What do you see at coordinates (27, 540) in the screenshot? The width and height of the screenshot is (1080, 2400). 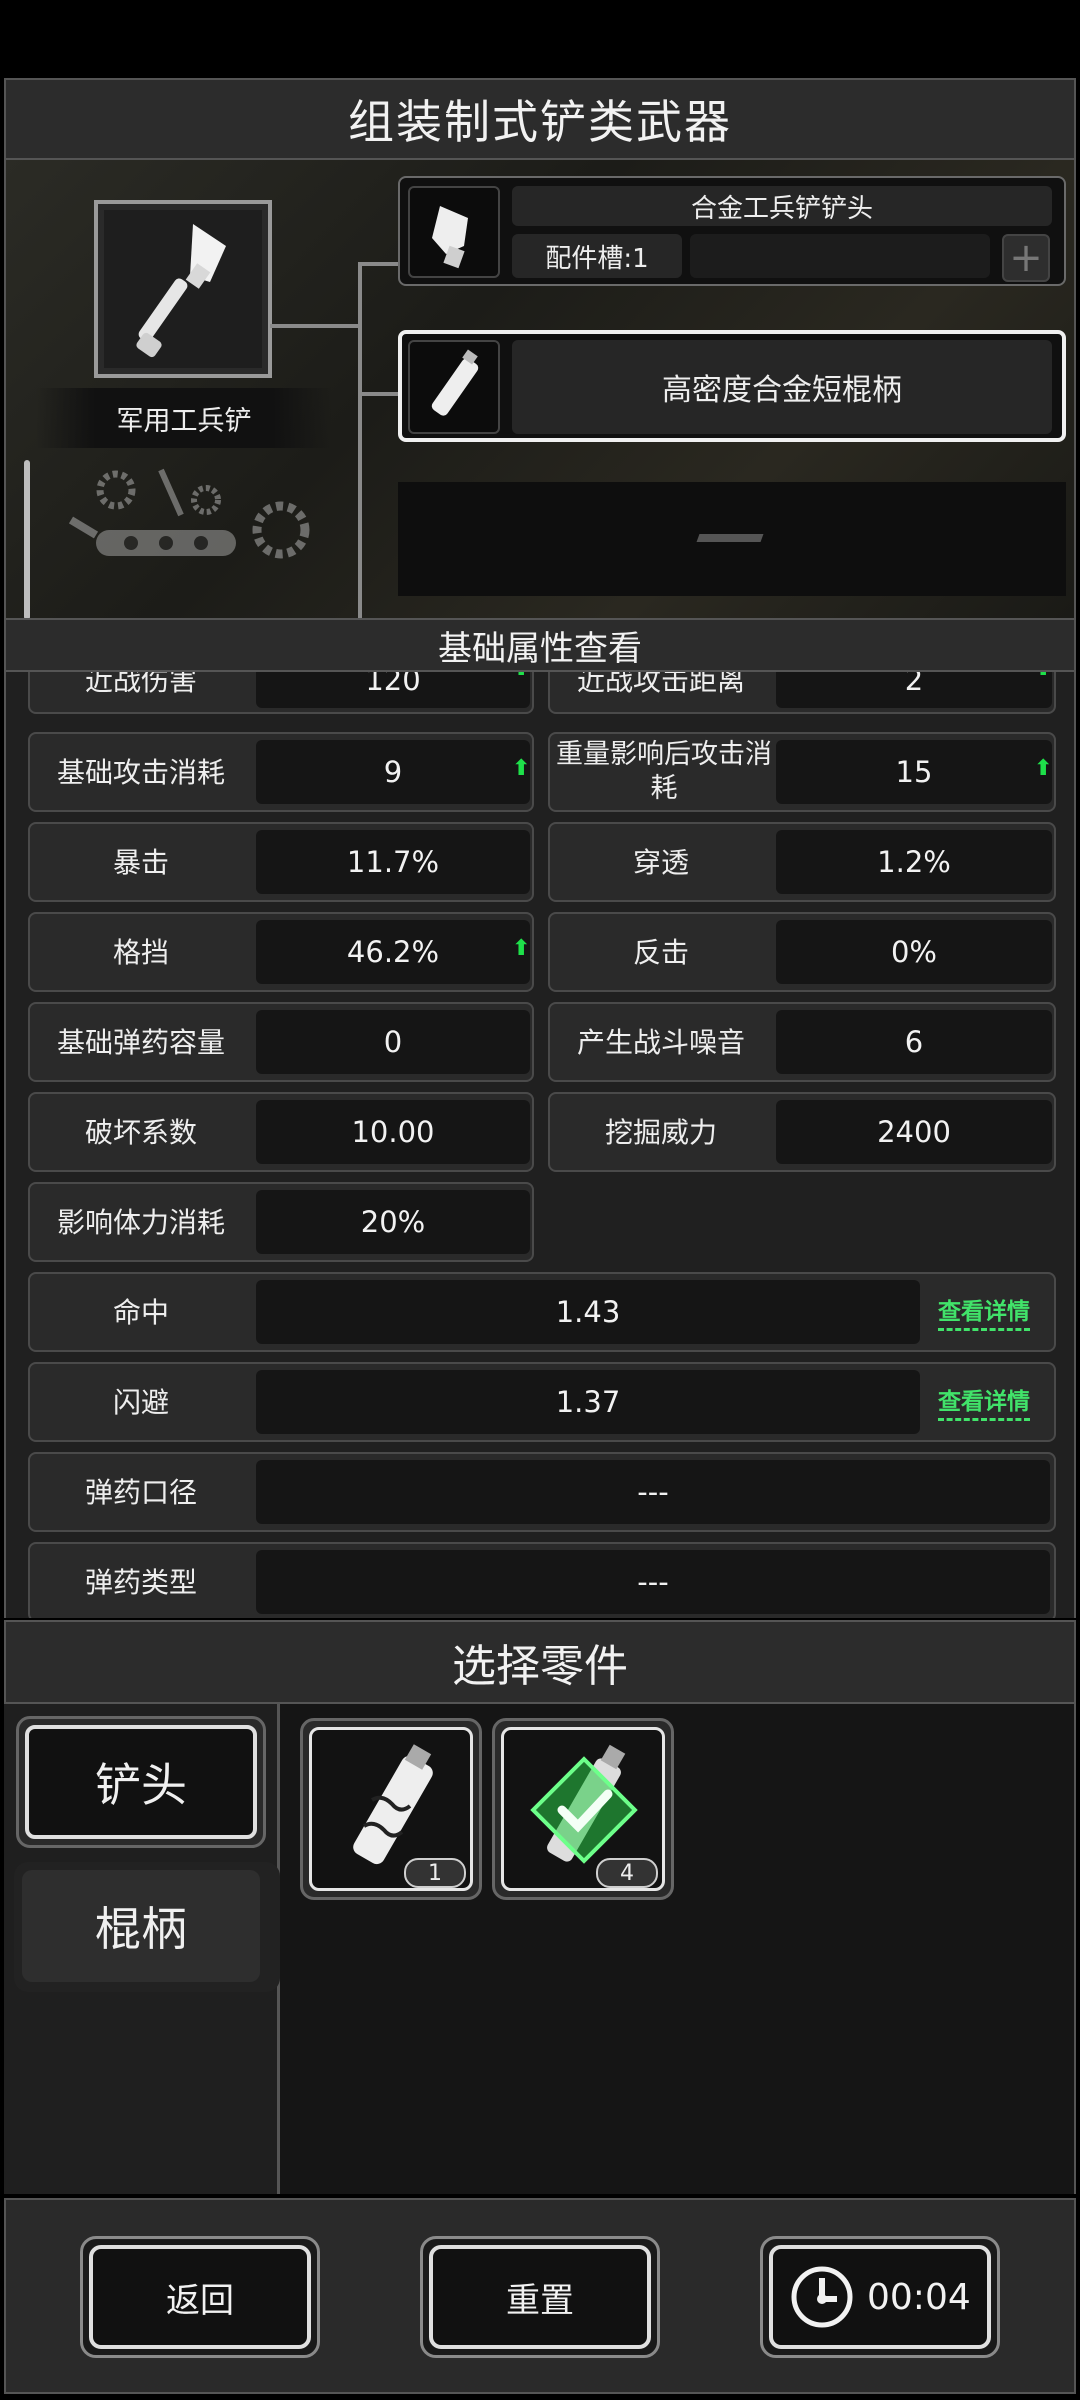 I see `scrollbar` at bounding box center [27, 540].